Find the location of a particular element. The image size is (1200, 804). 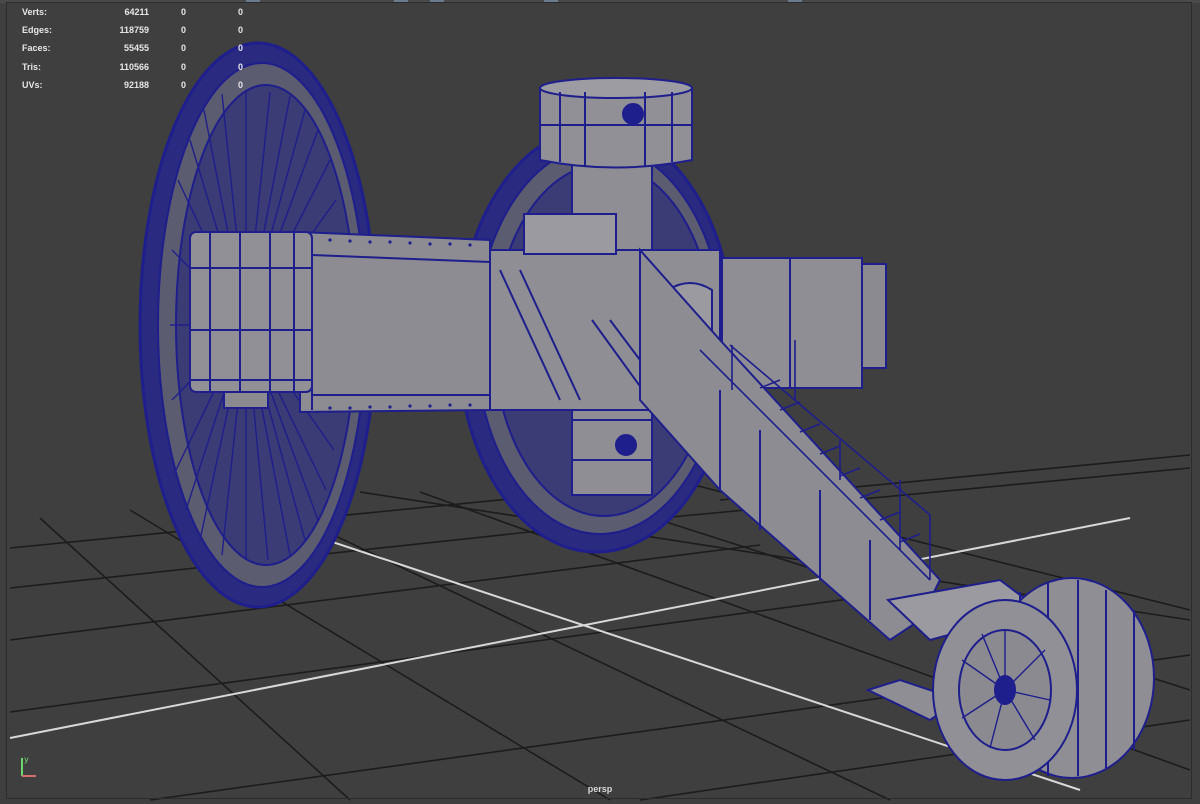

hud-label: Edges: is located at coordinates (37, 30).